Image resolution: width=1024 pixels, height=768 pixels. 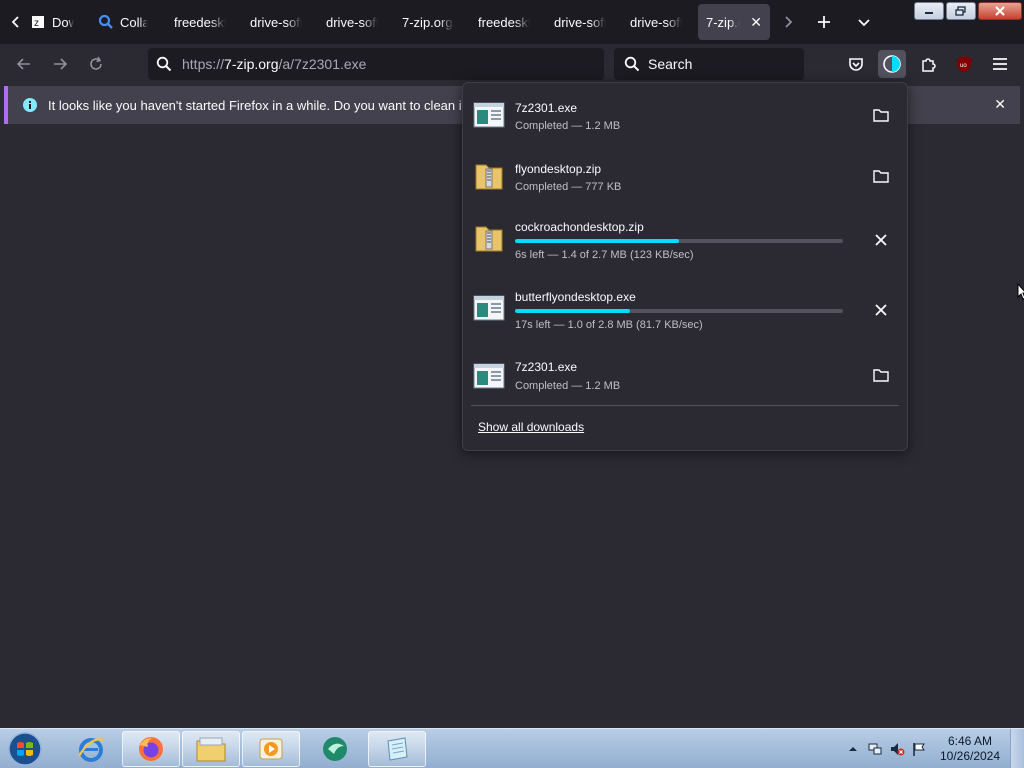 I want to click on action-center-flag-icon, so click(x=919, y=749).